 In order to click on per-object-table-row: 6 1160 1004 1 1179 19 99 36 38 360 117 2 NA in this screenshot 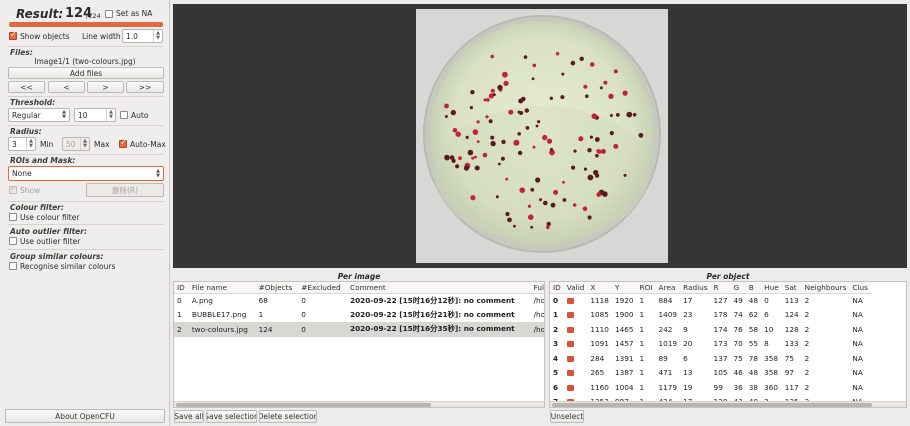, I will do `click(710, 387)`.